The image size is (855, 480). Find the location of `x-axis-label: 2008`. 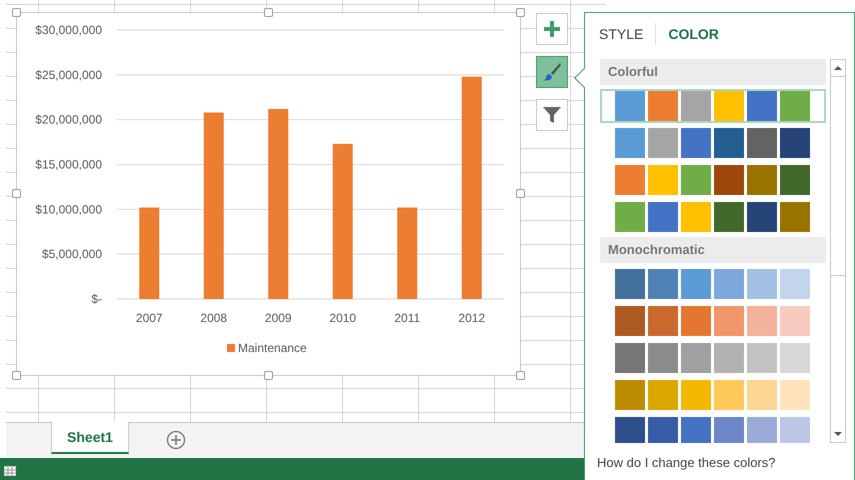

x-axis-label: 2008 is located at coordinates (214, 318).